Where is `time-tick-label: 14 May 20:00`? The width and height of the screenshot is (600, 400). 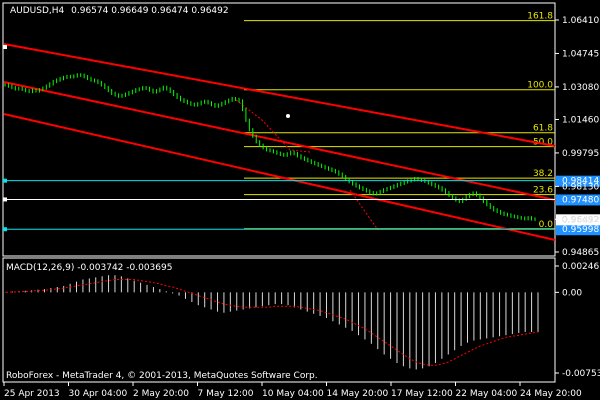
time-tick-label: 14 May 20:00 is located at coordinates (358, 394).